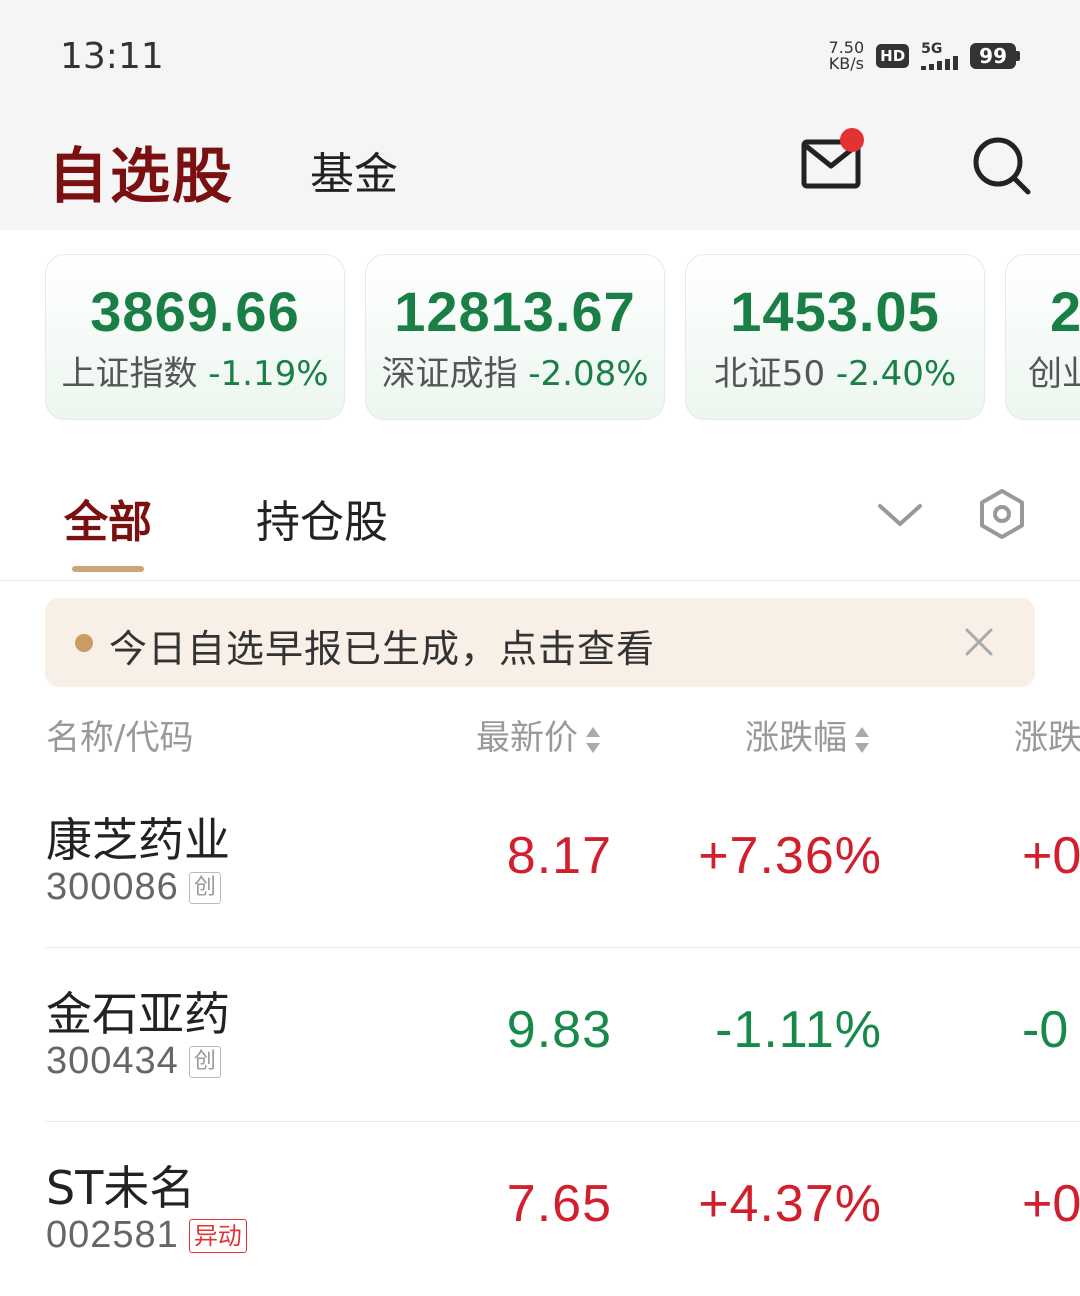 The width and height of the screenshot is (1080, 1296). Describe the element at coordinates (138, 1014) in the screenshot. I see `stock-name: 金石亚药` at that location.